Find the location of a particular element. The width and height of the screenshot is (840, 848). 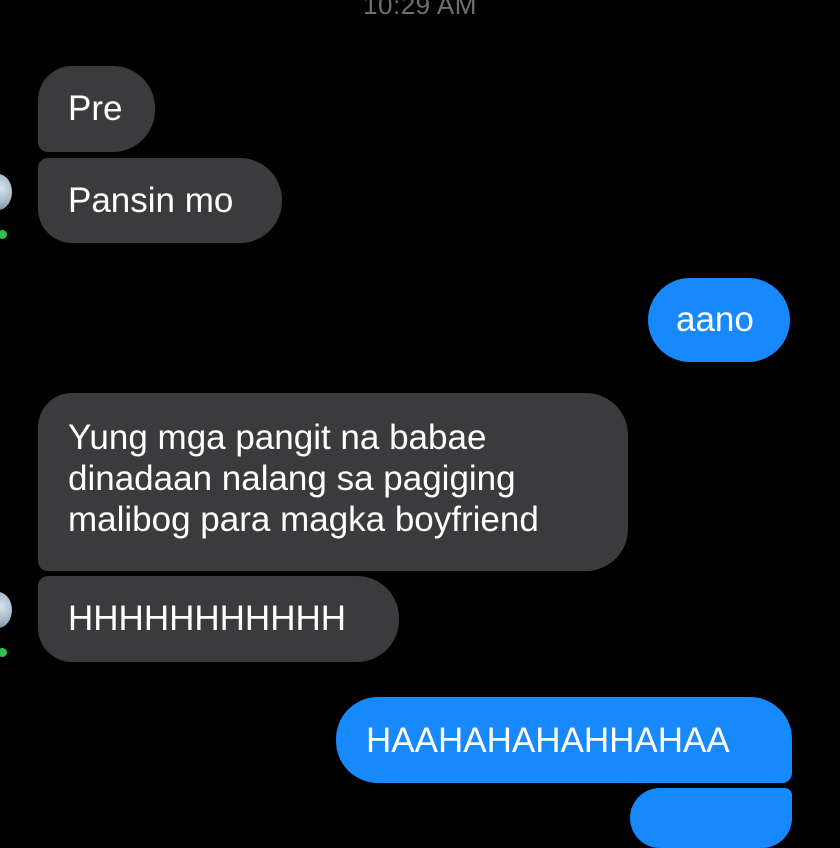

outgoing-message-bubble: HAAHAHAHAHHAHAA is located at coordinates (564, 740).